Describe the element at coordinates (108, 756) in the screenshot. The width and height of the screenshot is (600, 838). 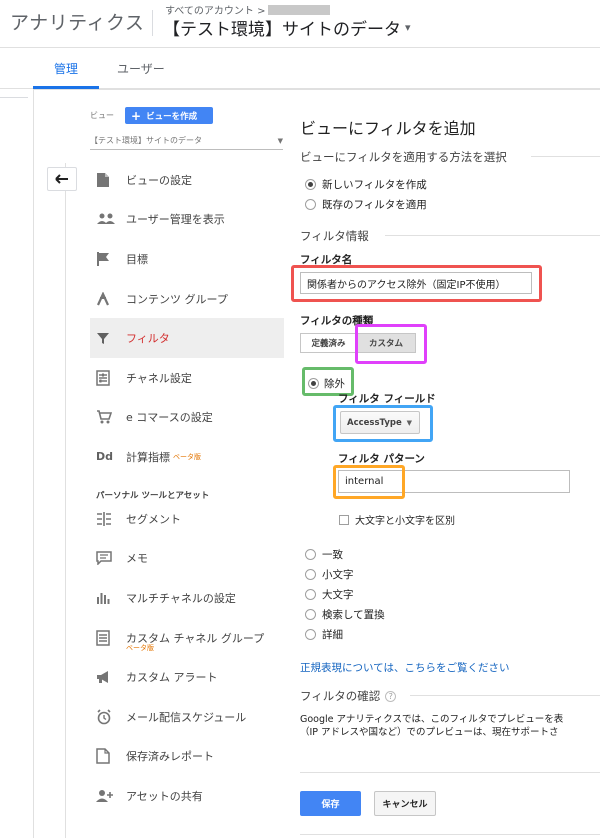
I see `saved-report-icon` at that location.